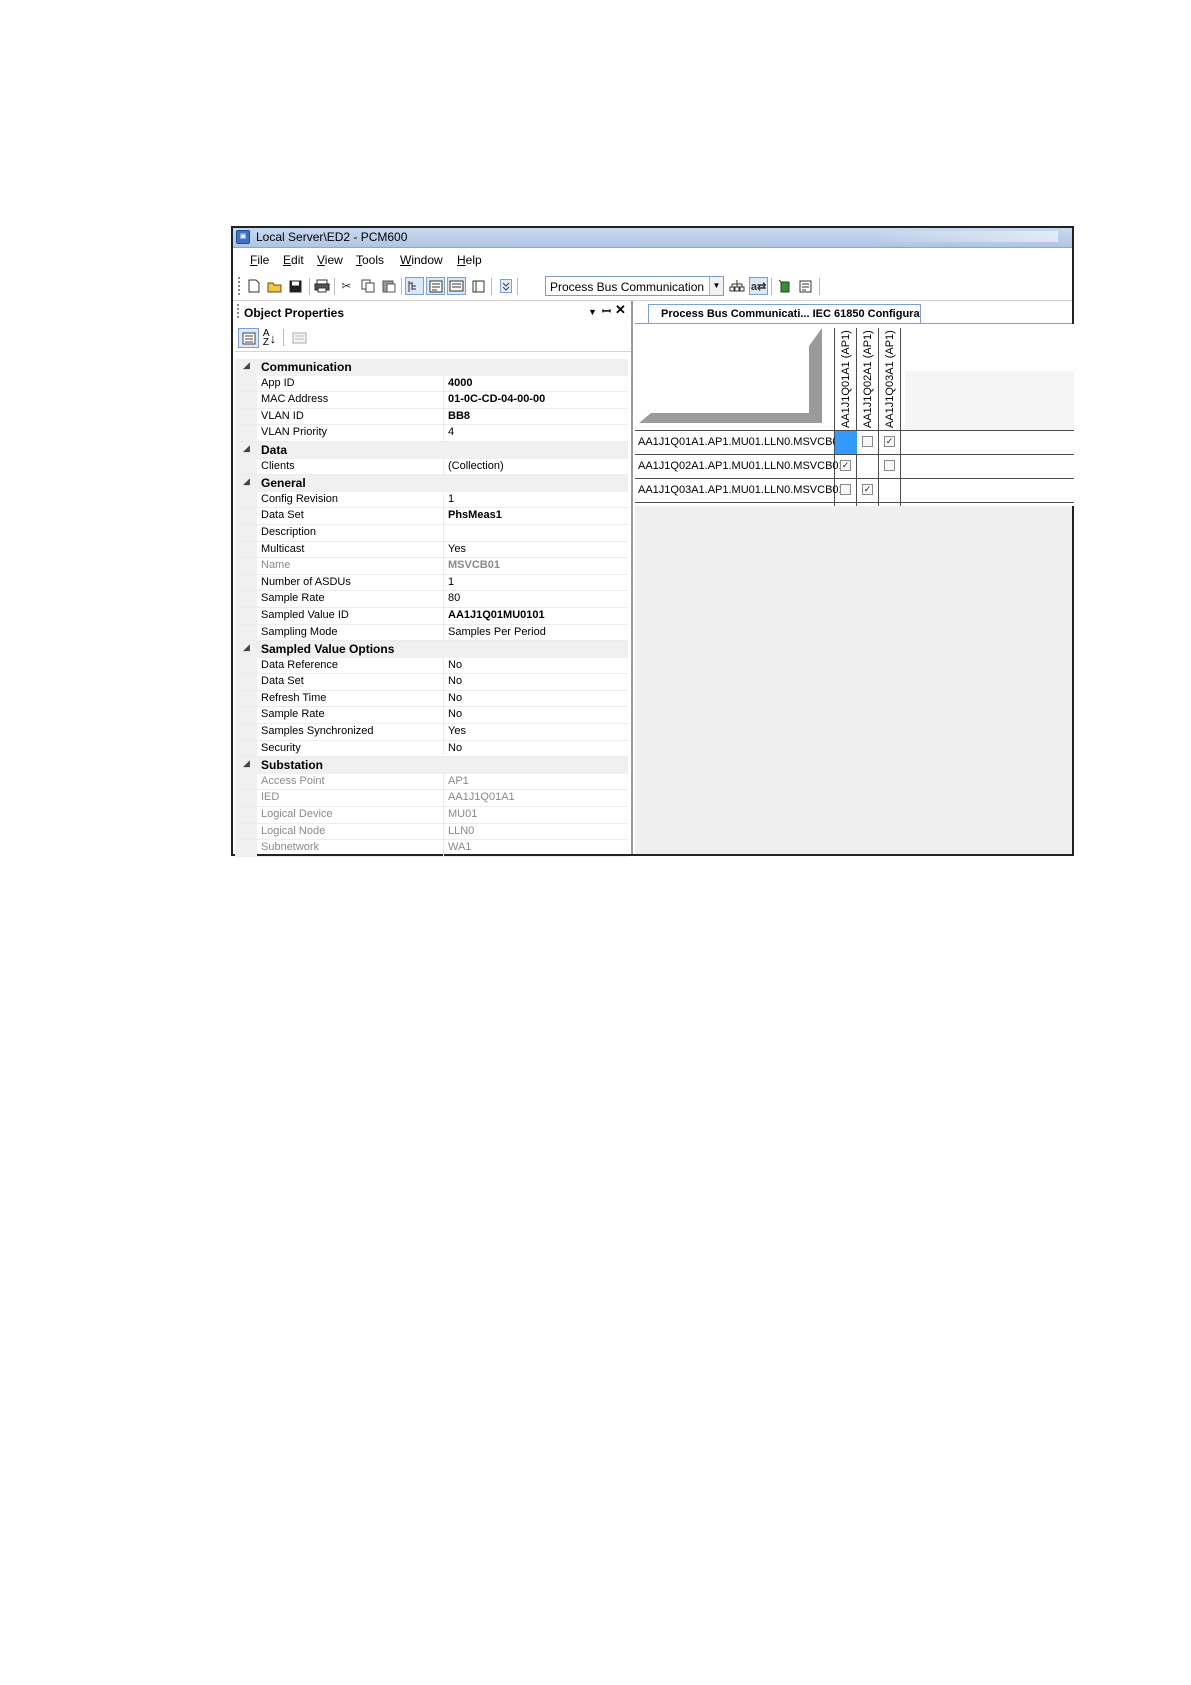 This screenshot has height=1685, width=1191. I want to click on property-row-vlan-priority: VLAN Priority 4, so click(431, 433).